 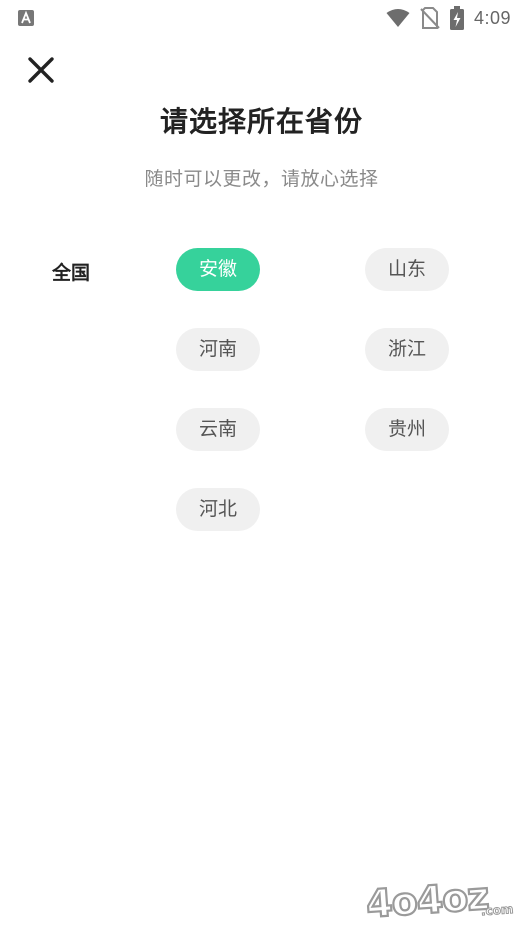 I want to click on page-title: 请选择所在省份, so click(x=261, y=121).